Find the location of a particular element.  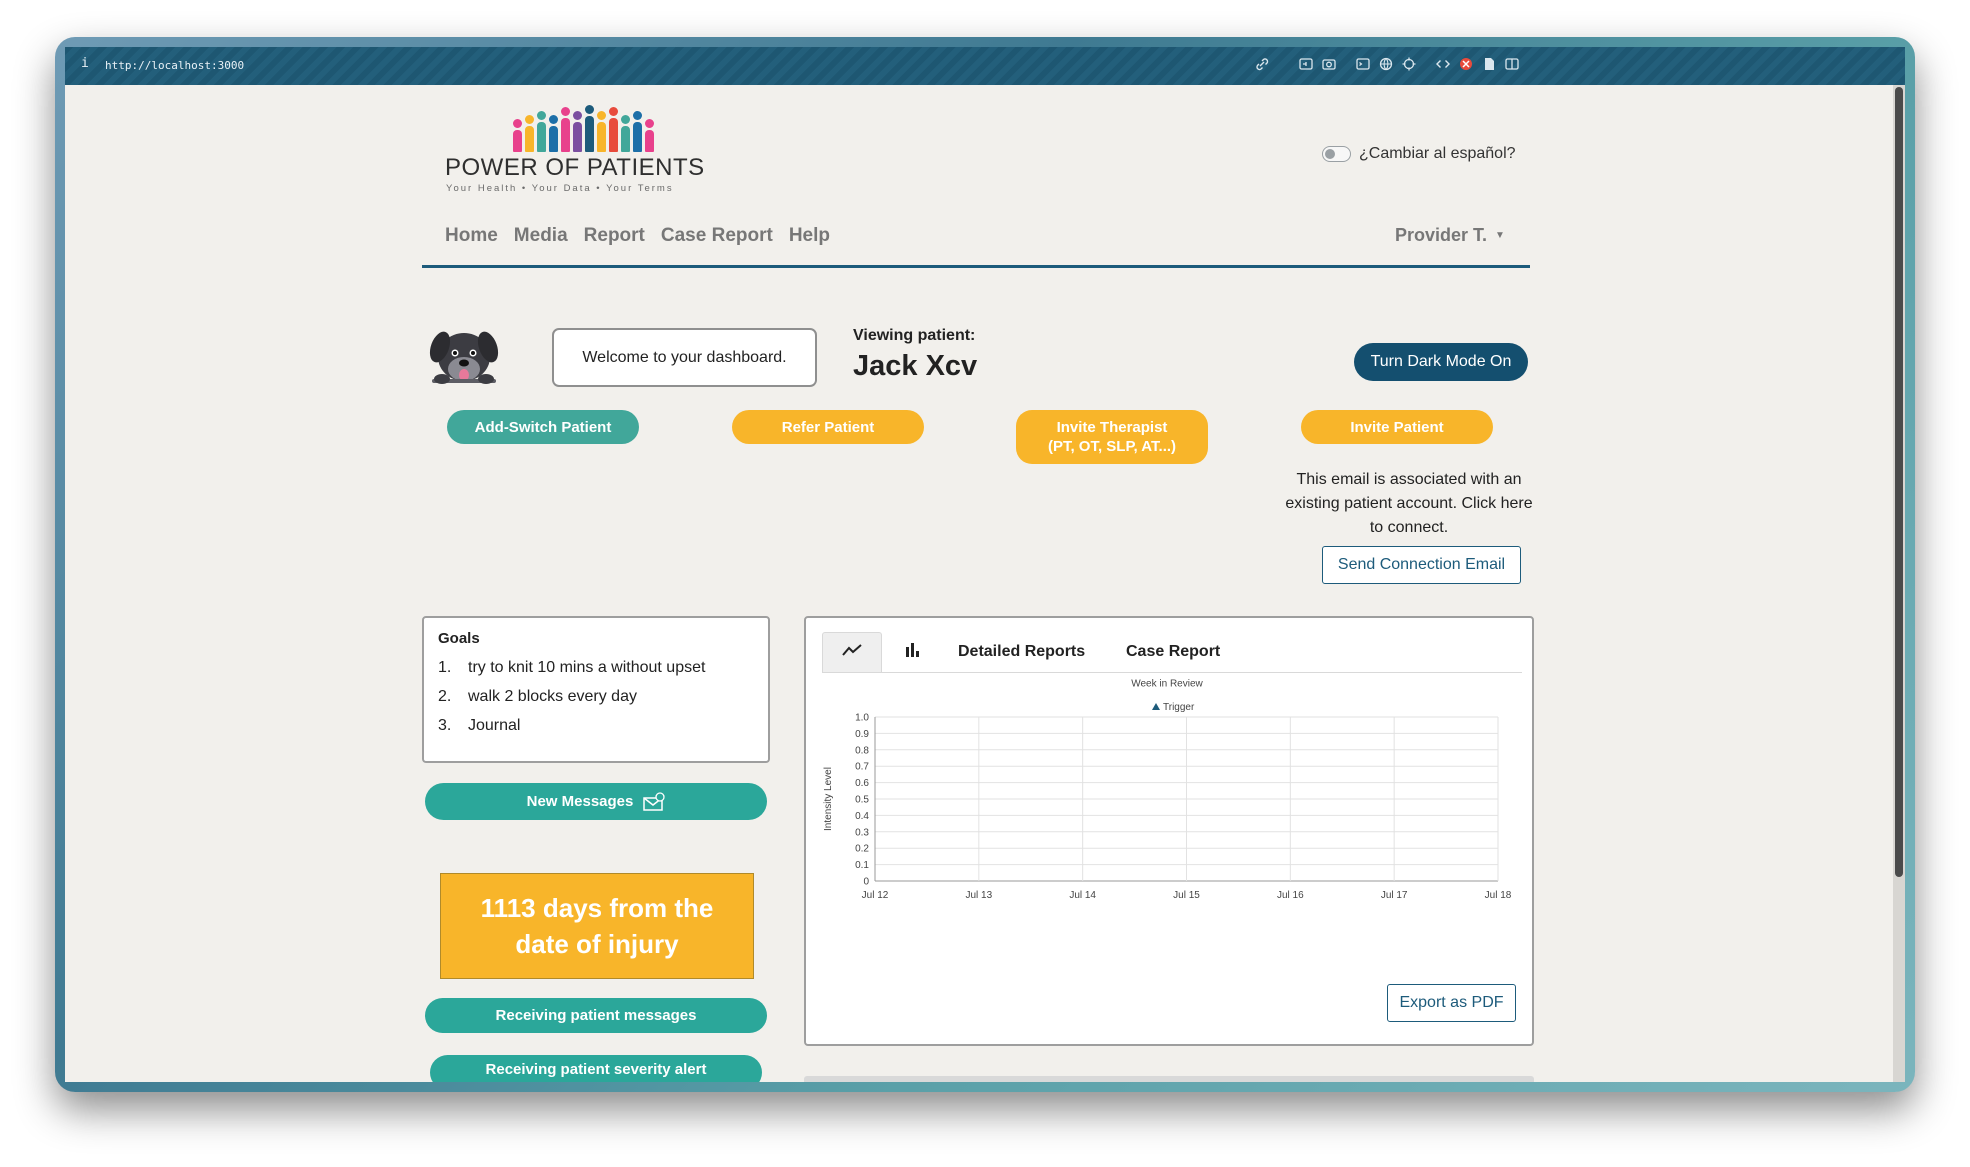

tab-bar-chart is located at coordinates (913, 652).